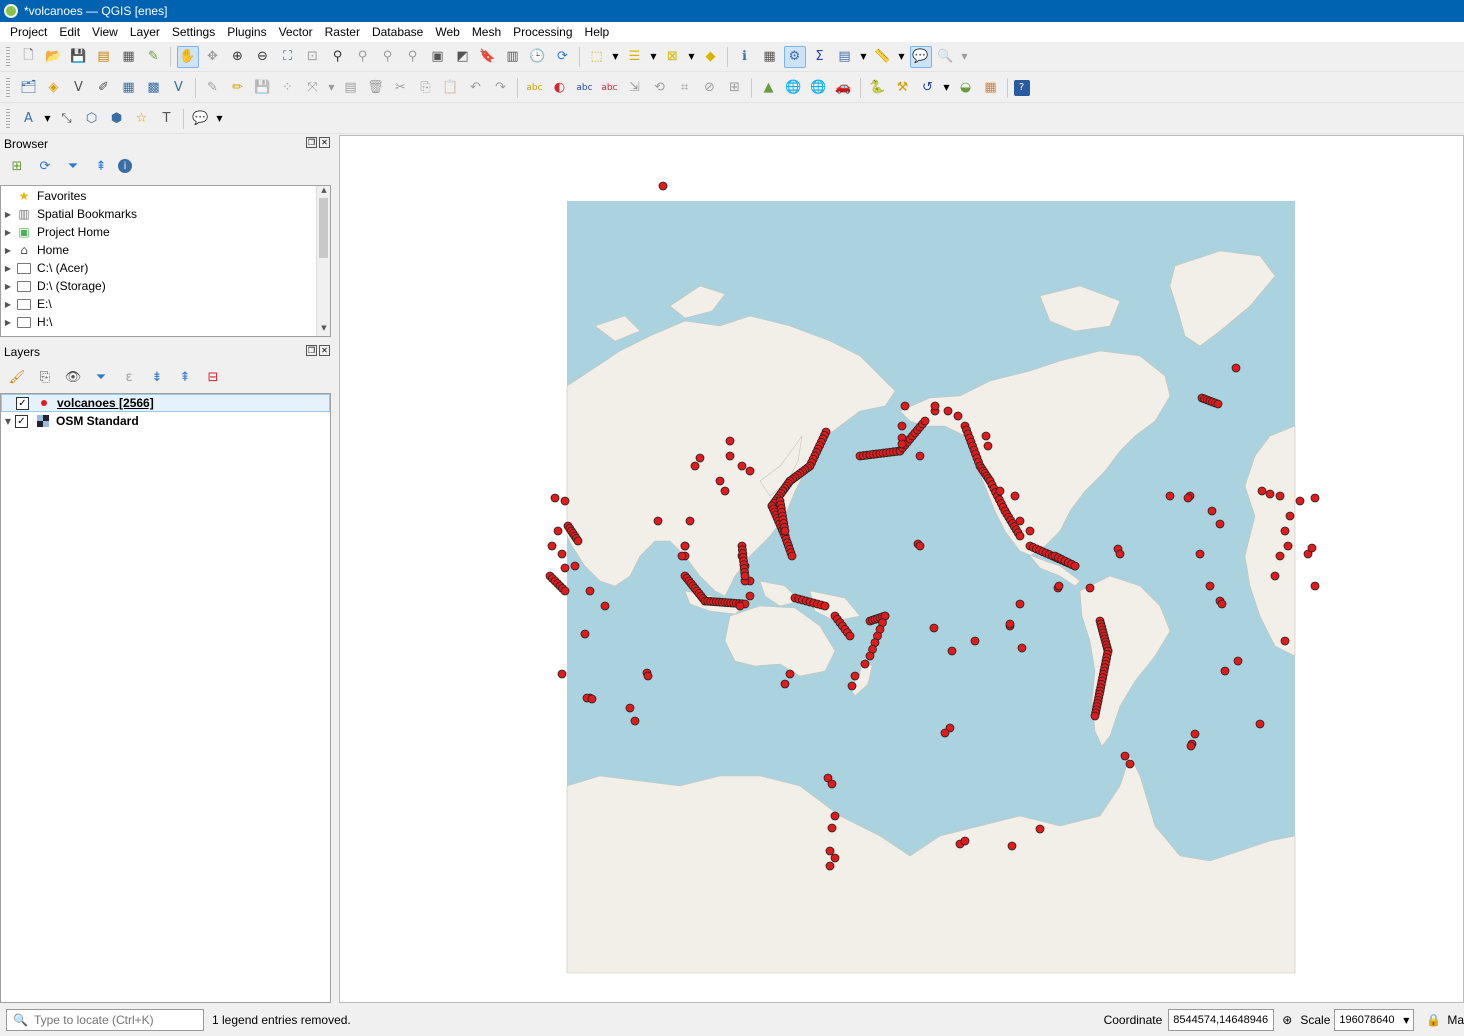 The width and height of the screenshot is (1464, 1036). What do you see at coordinates (820, 57) in the screenshot?
I see `statistical-summary-icon: Σ` at bounding box center [820, 57].